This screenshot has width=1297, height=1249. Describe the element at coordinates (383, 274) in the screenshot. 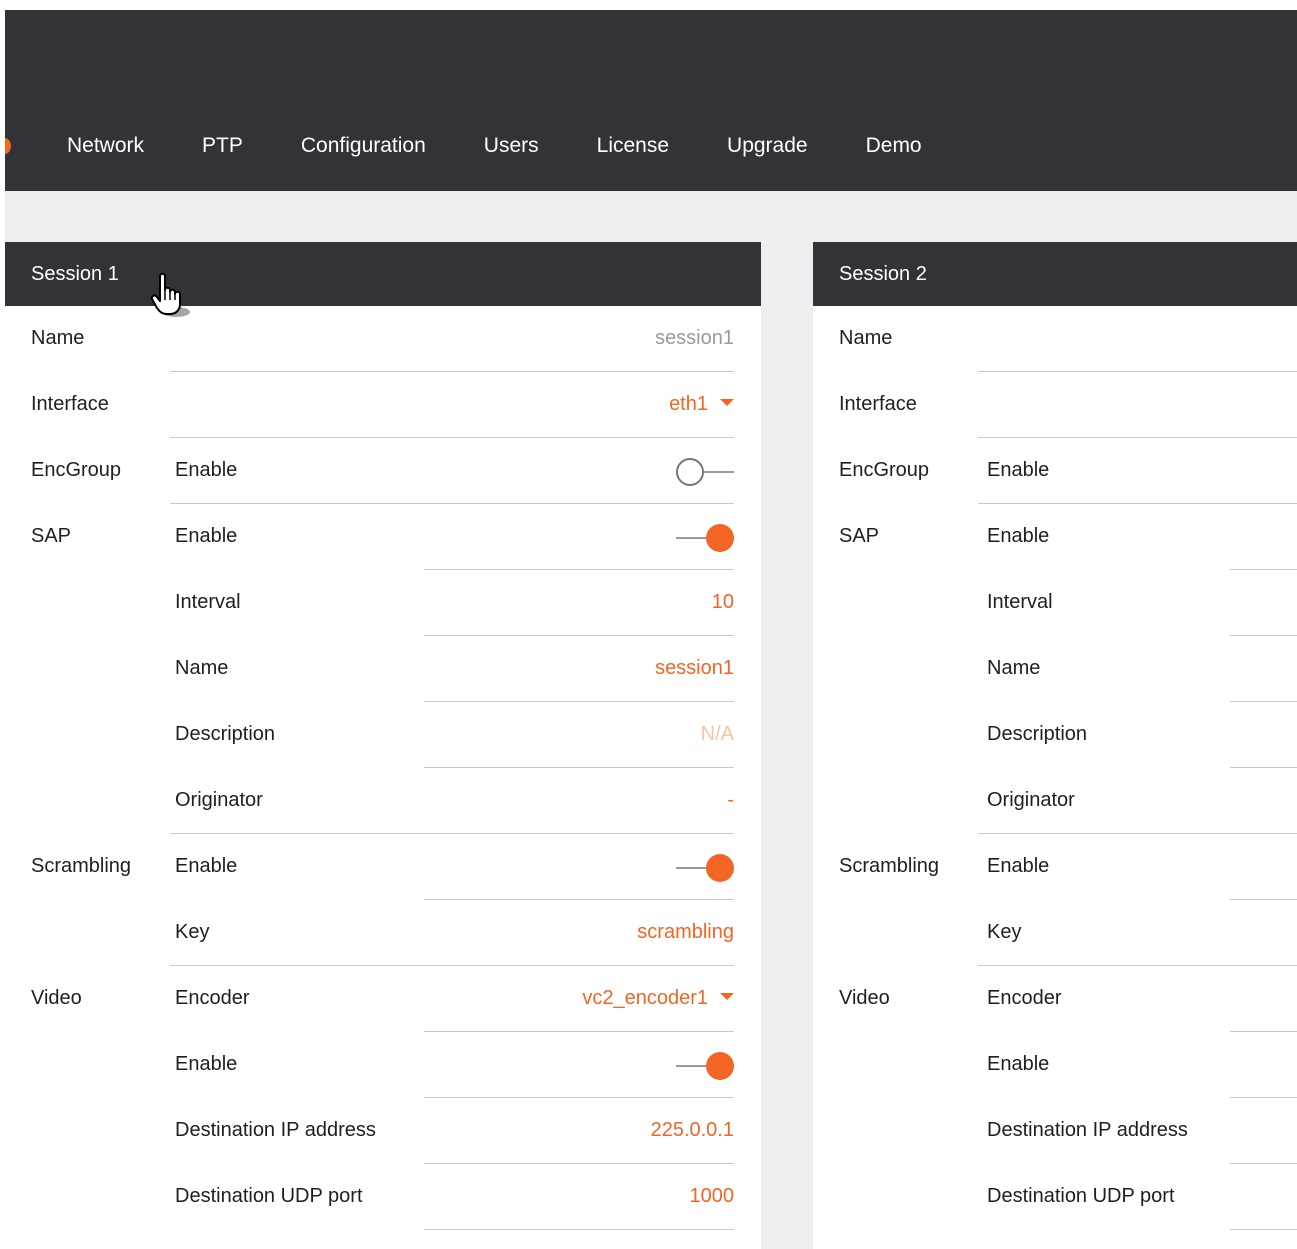

I see `session-1-header: Session 1` at that location.